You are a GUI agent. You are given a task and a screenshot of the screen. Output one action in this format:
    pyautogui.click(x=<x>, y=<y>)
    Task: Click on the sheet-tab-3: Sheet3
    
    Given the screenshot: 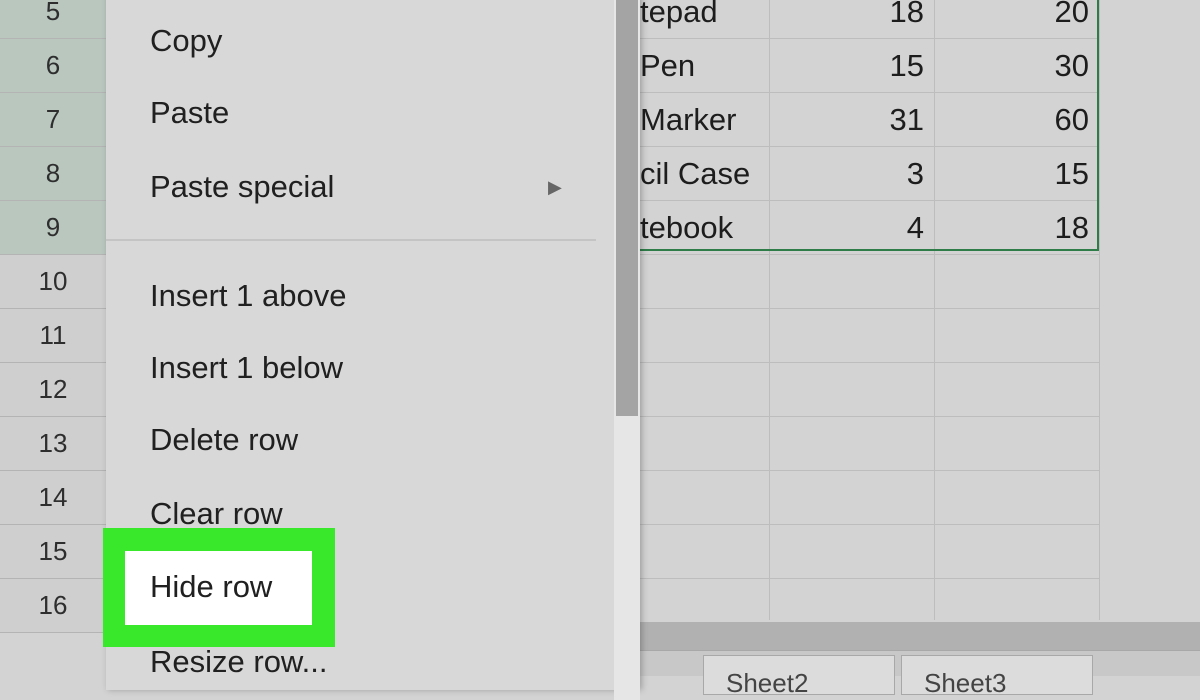 What is the action you would take?
    pyautogui.click(x=997, y=675)
    